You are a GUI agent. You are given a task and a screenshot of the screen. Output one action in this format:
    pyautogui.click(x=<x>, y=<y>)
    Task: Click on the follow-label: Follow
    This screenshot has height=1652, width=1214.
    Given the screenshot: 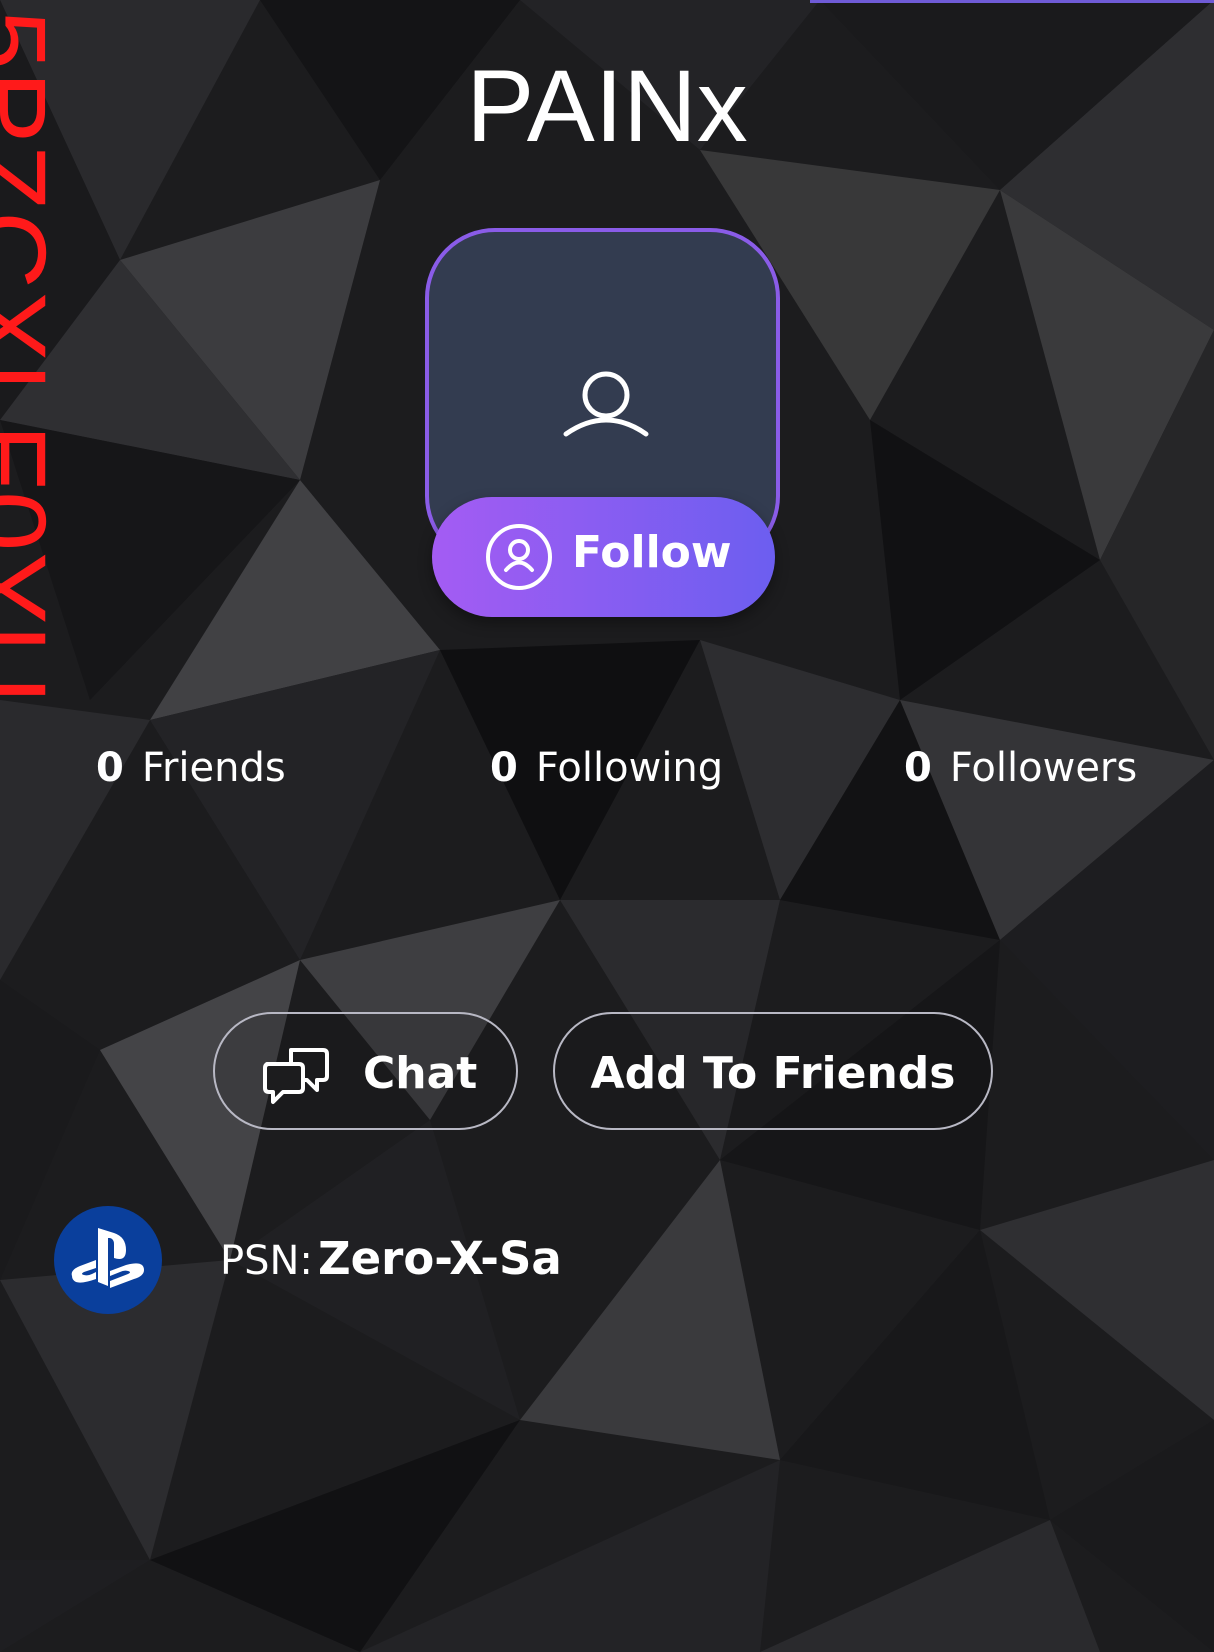 What is the action you would take?
    pyautogui.click(x=652, y=552)
    